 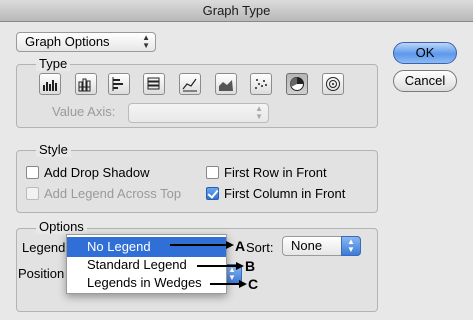 What do you see at coordinates (230, 245) in the screenshot?
I see `callout-arrowhead-a` at bounding box center [230, 245].